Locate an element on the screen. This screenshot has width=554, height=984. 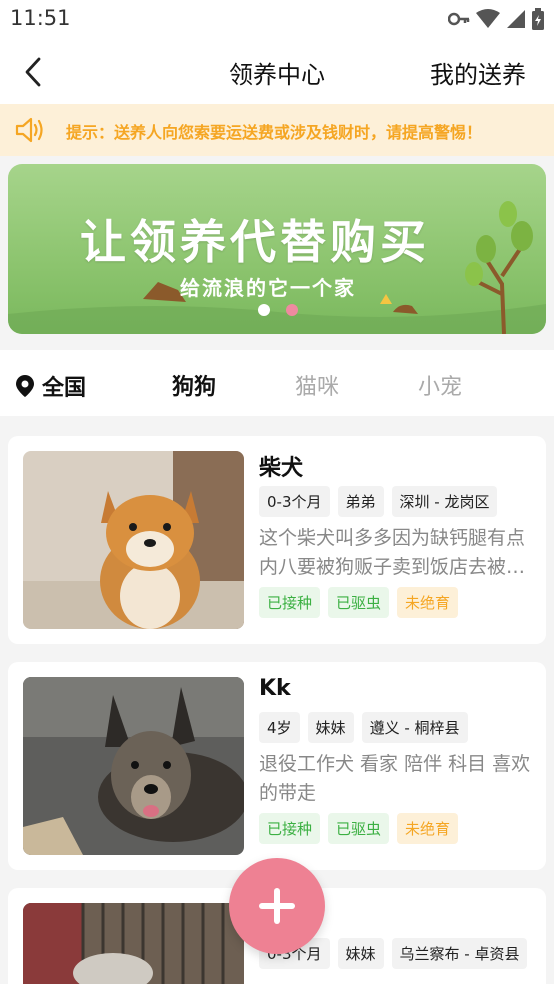
pet-location-tag: 遵义 - 桐梓县 is located at coordinates (414, 727).